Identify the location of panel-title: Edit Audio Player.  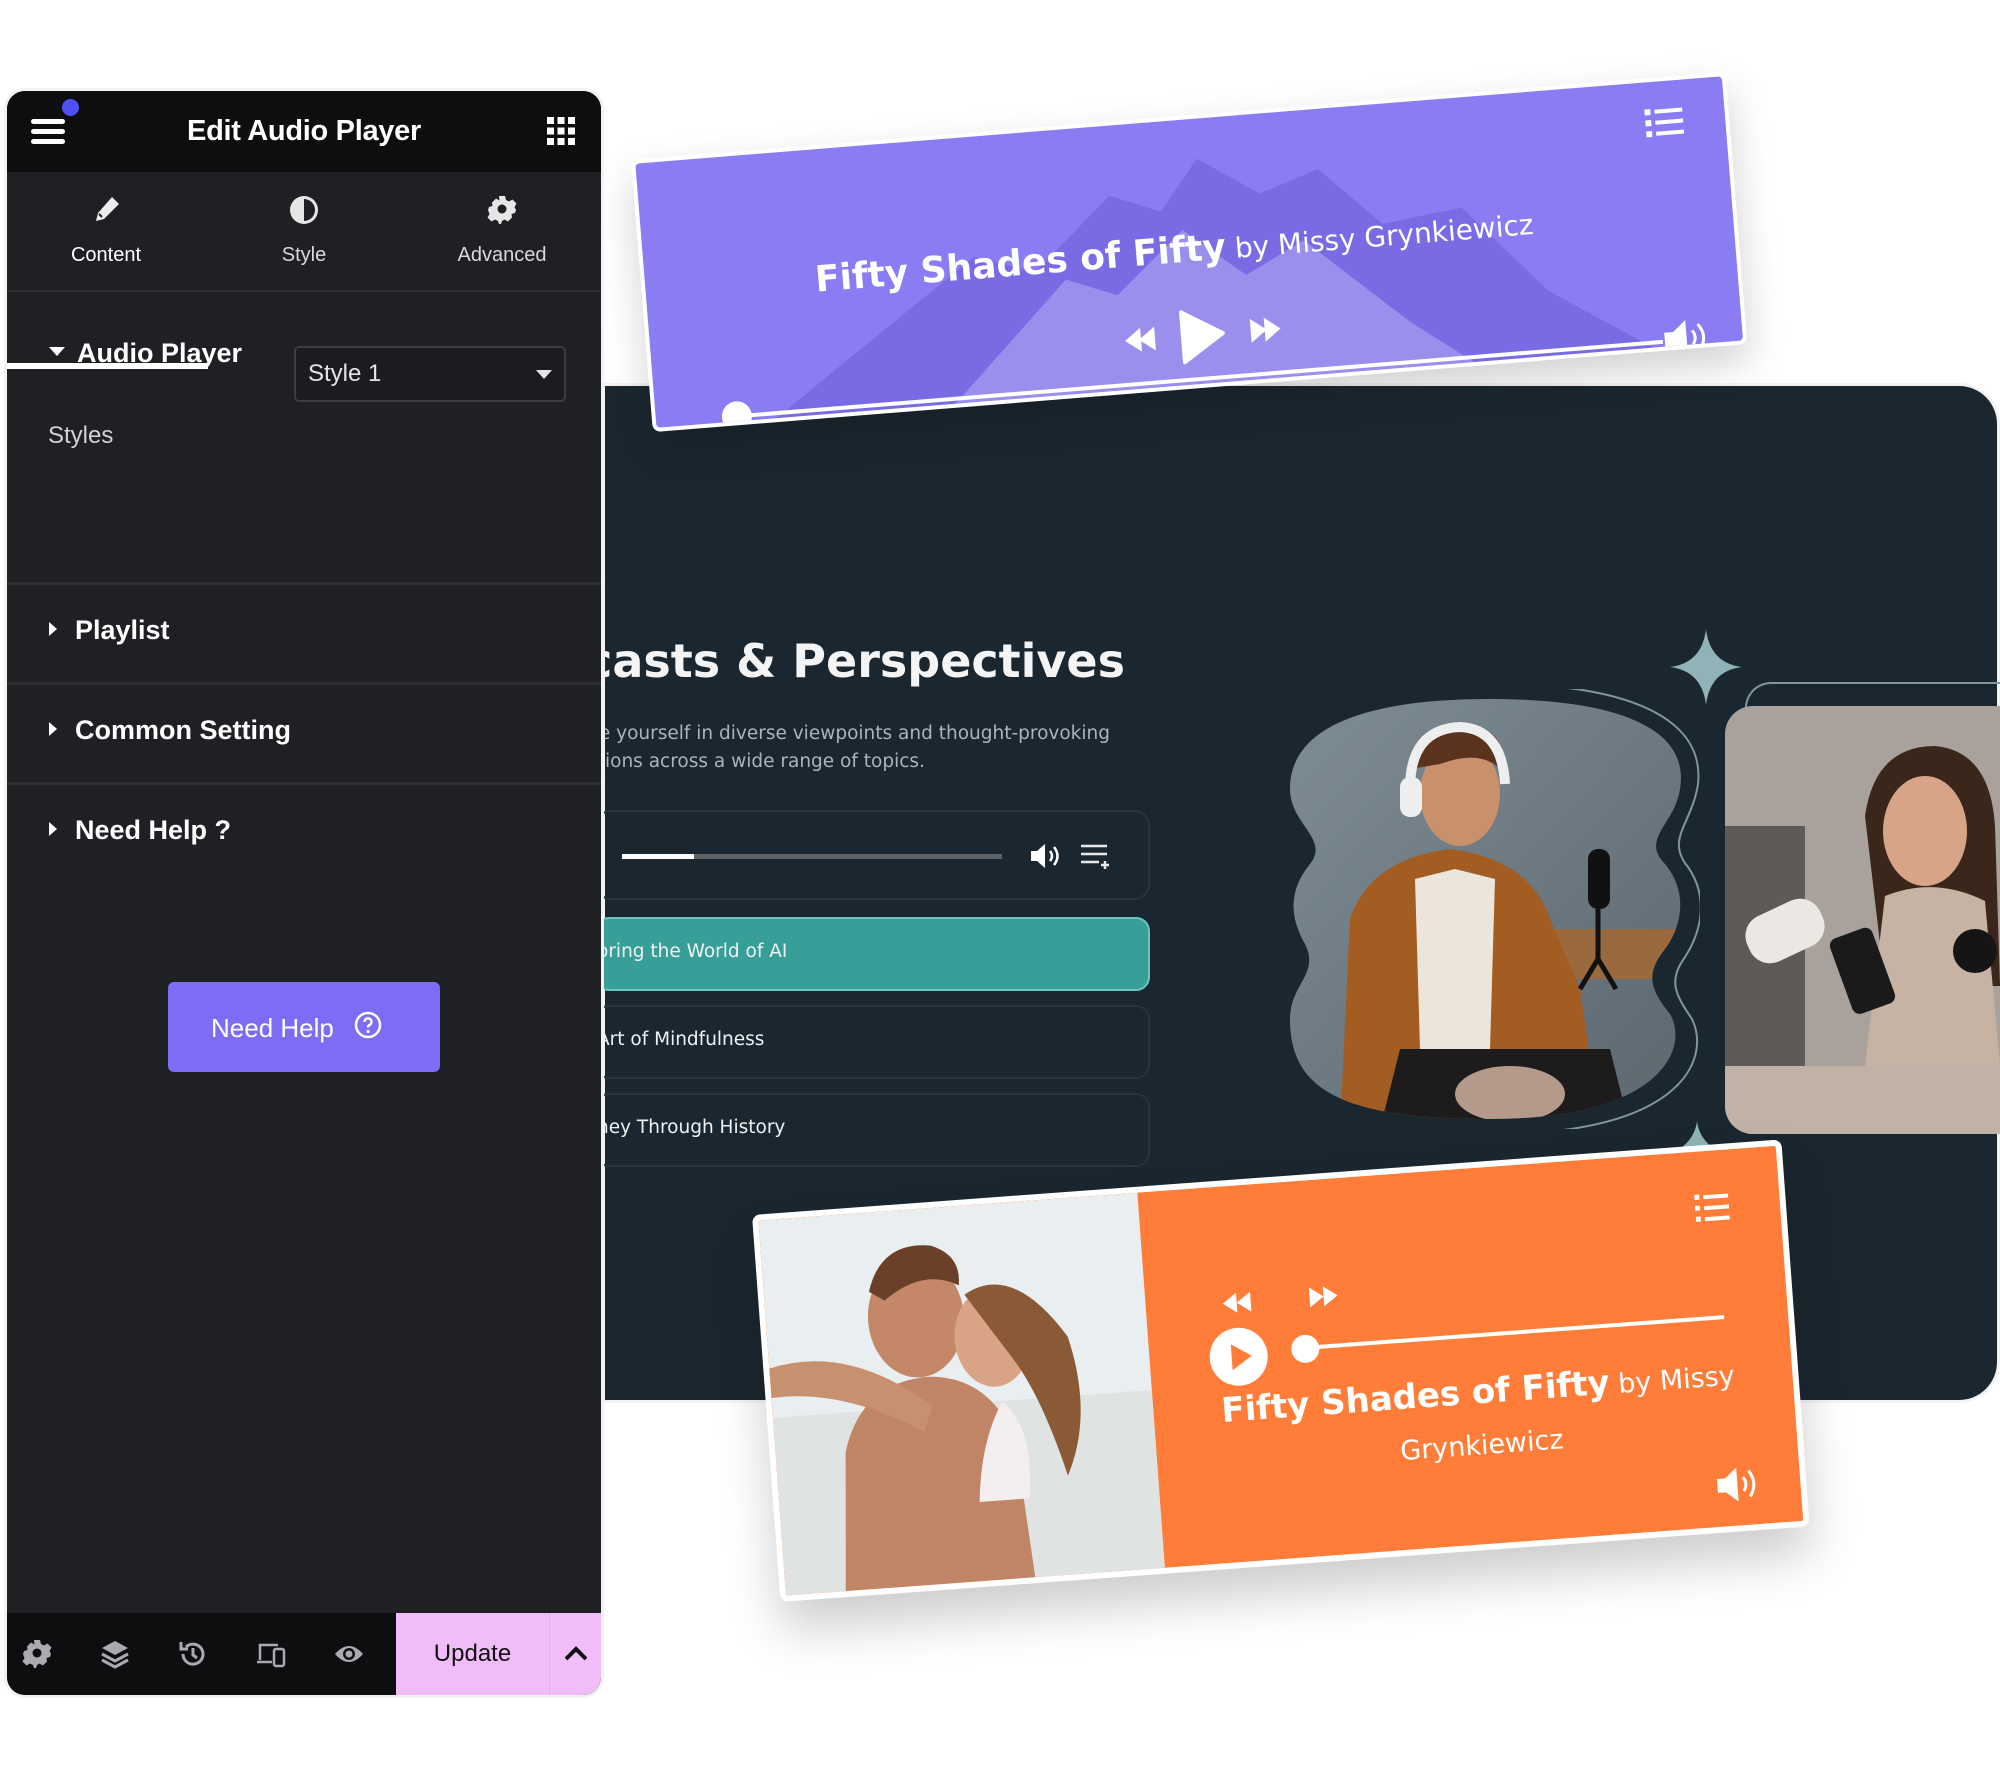
(304, 131).